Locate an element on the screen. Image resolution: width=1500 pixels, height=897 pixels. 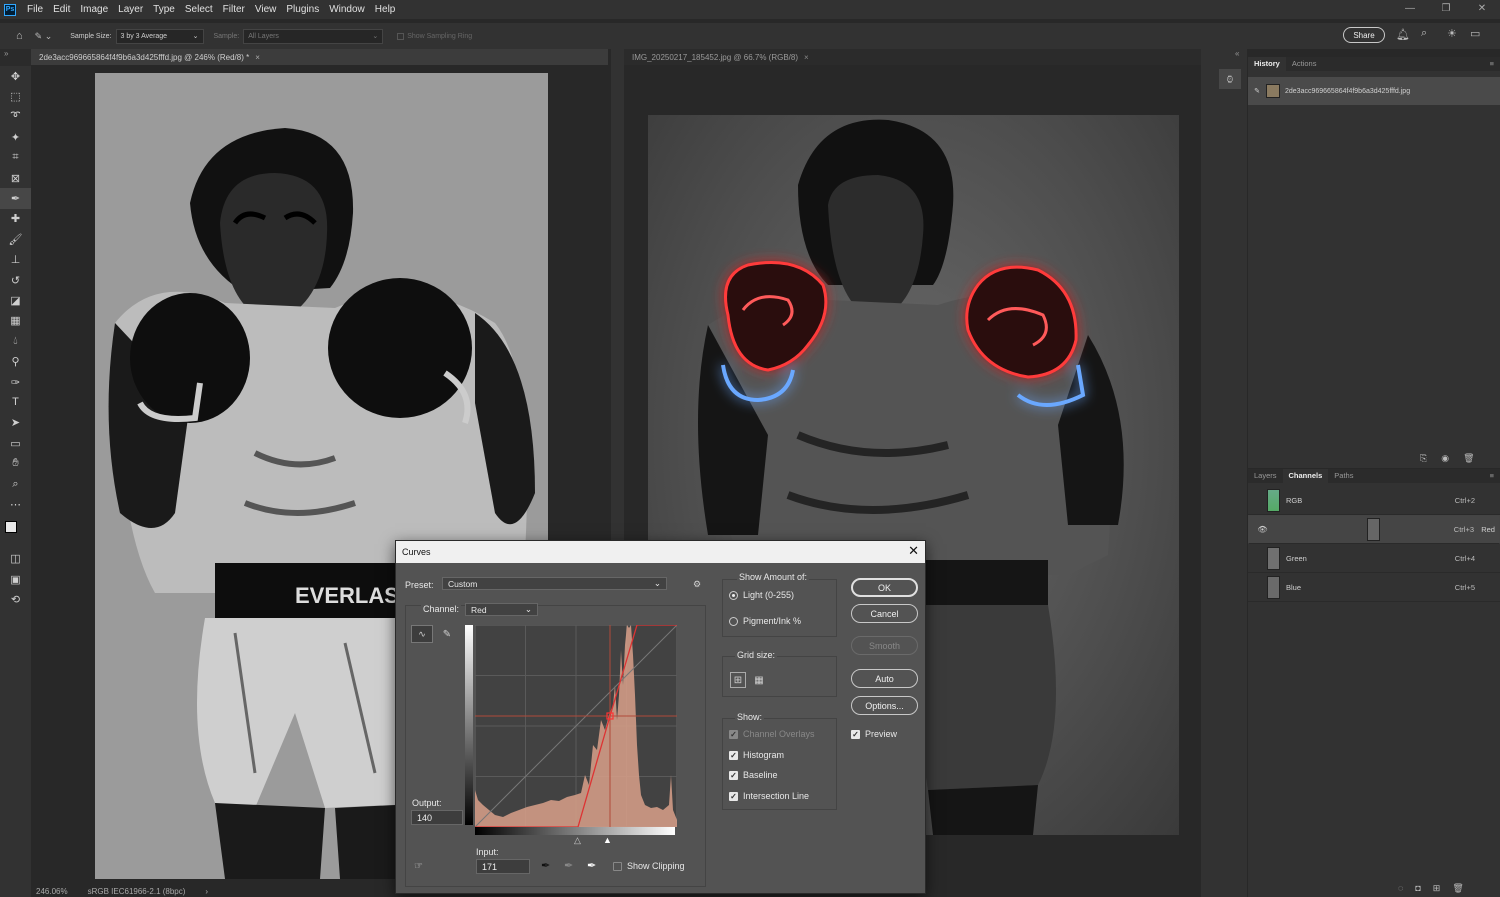
cancel-button: Cancel is located at coordinates (884, 613).